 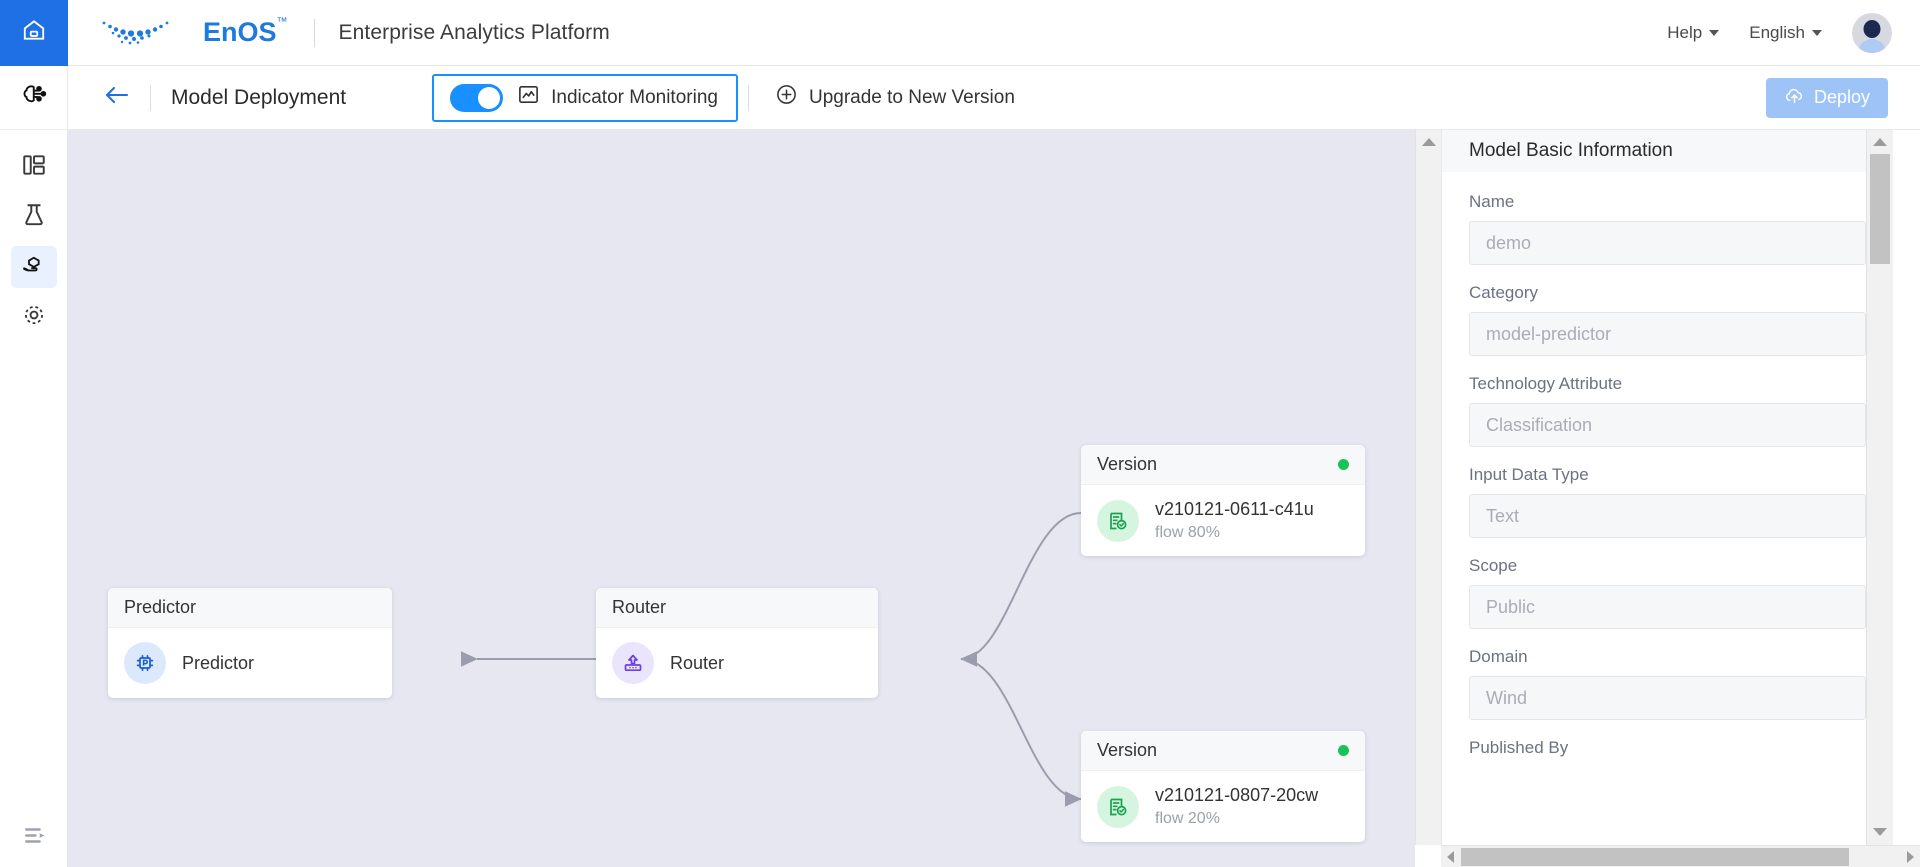 What do you see at coordinates (314, 32) in the screenshot?
I see `brand-divider` at bounding box center [314, 32].